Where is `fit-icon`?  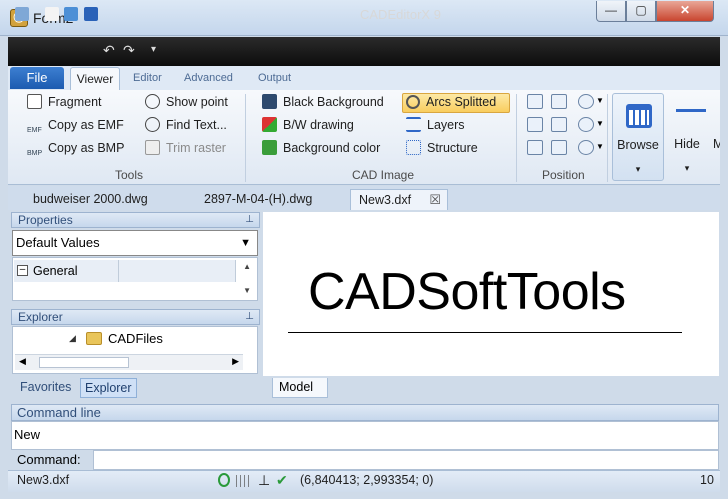 fit-icon is located at coordinates (535, 101).